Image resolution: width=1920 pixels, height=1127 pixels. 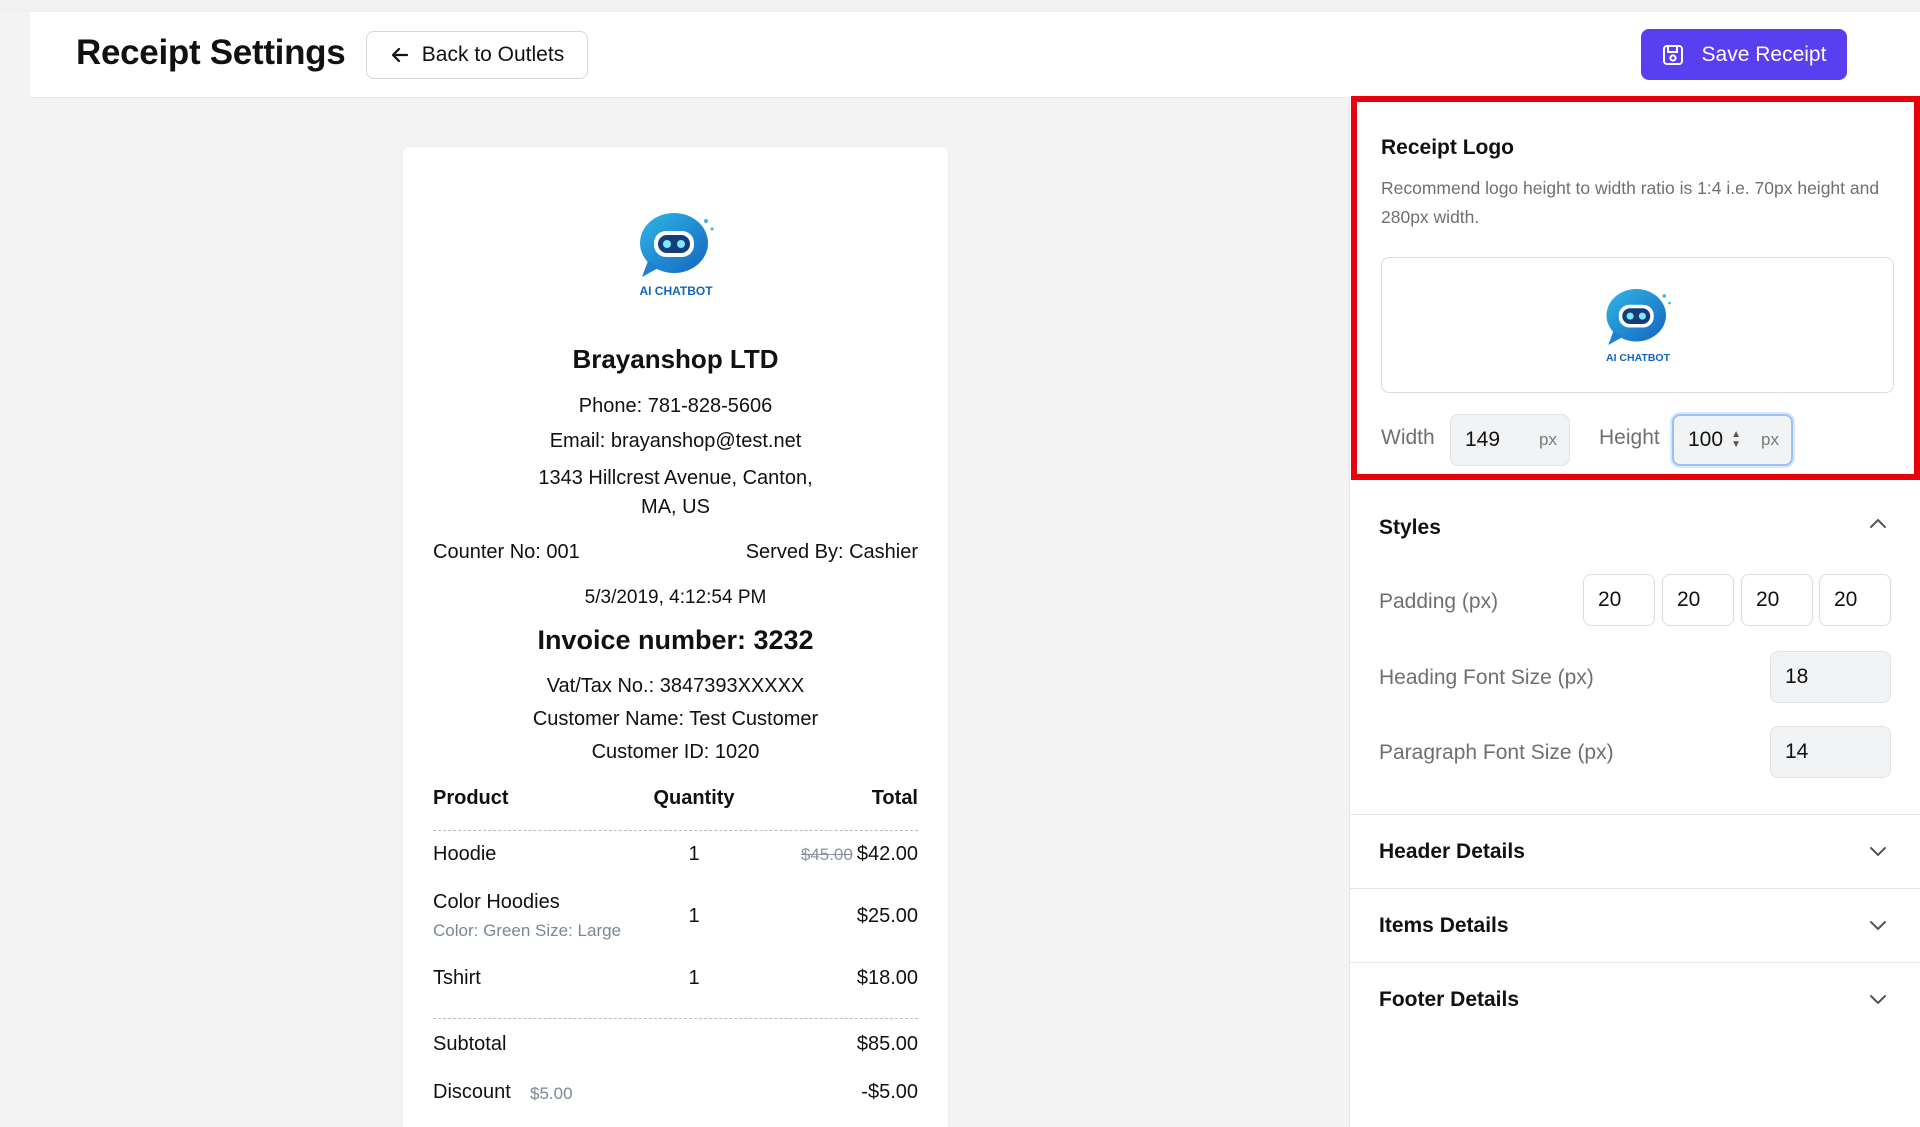 What do you see at coordinates (1510, 440) in the screenshot?
I see `logo-width-input: 149 px` at bounding box center [1510, 440].